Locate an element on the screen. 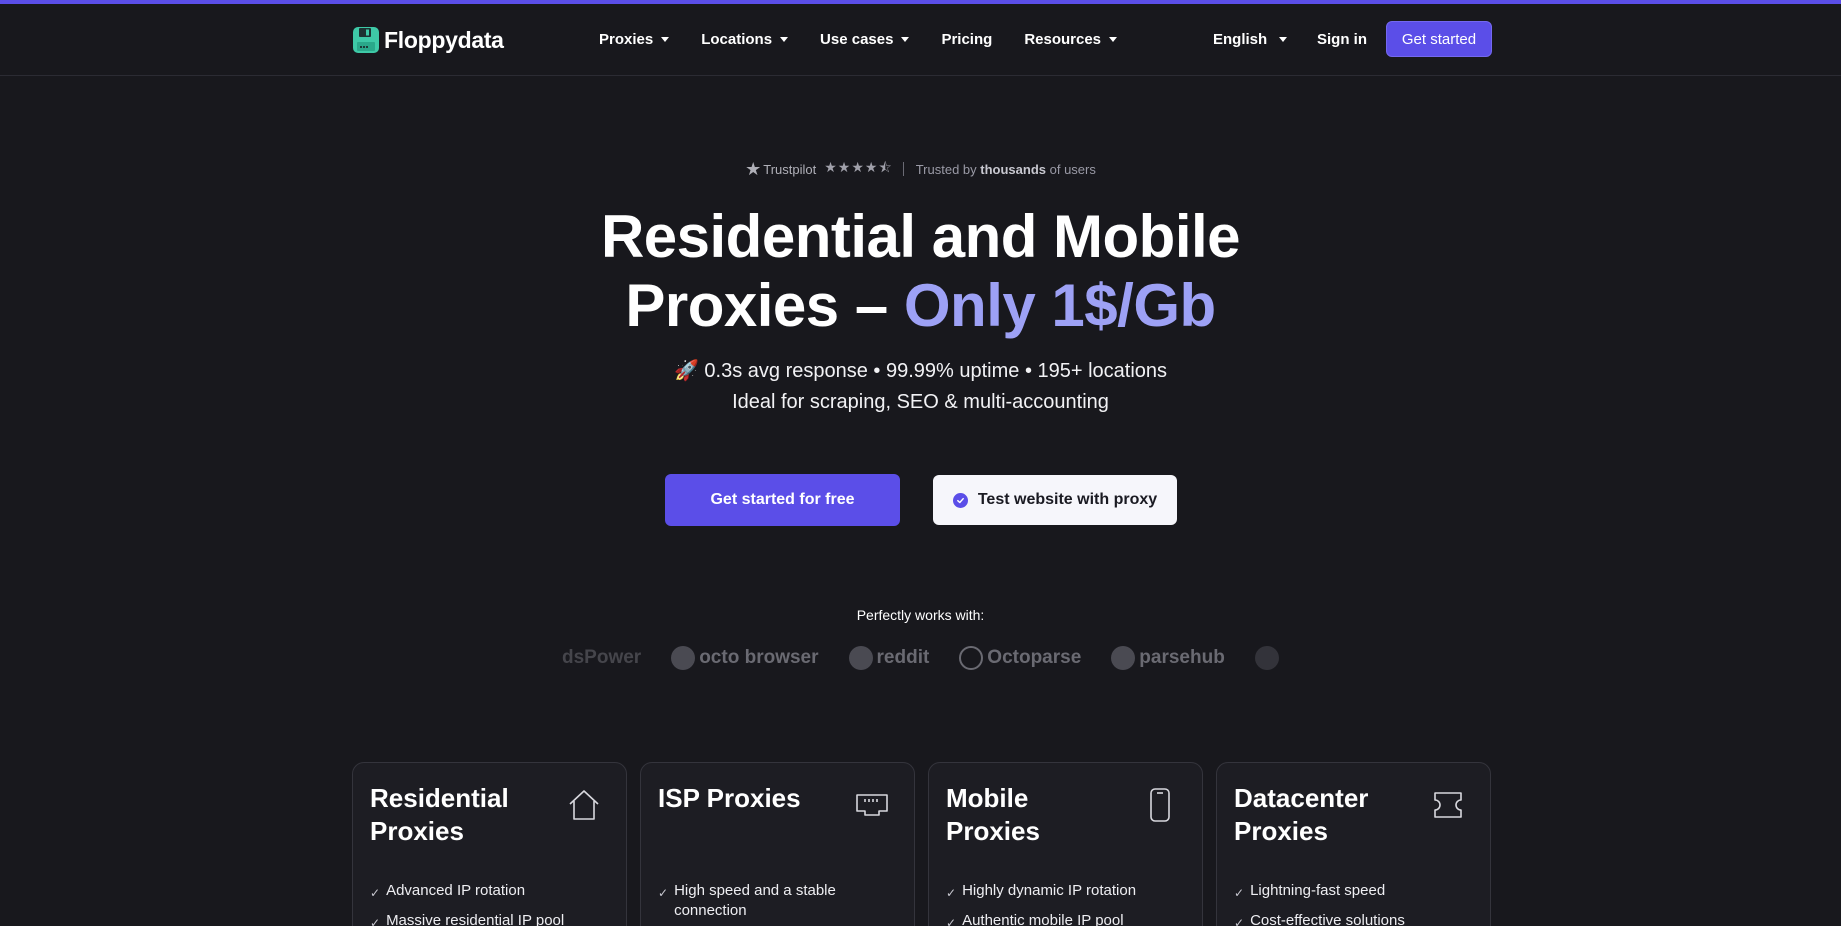 The image size is (1841, 926). octoparse-logo-text: Octoparse is located at coordinates (1034, 657).